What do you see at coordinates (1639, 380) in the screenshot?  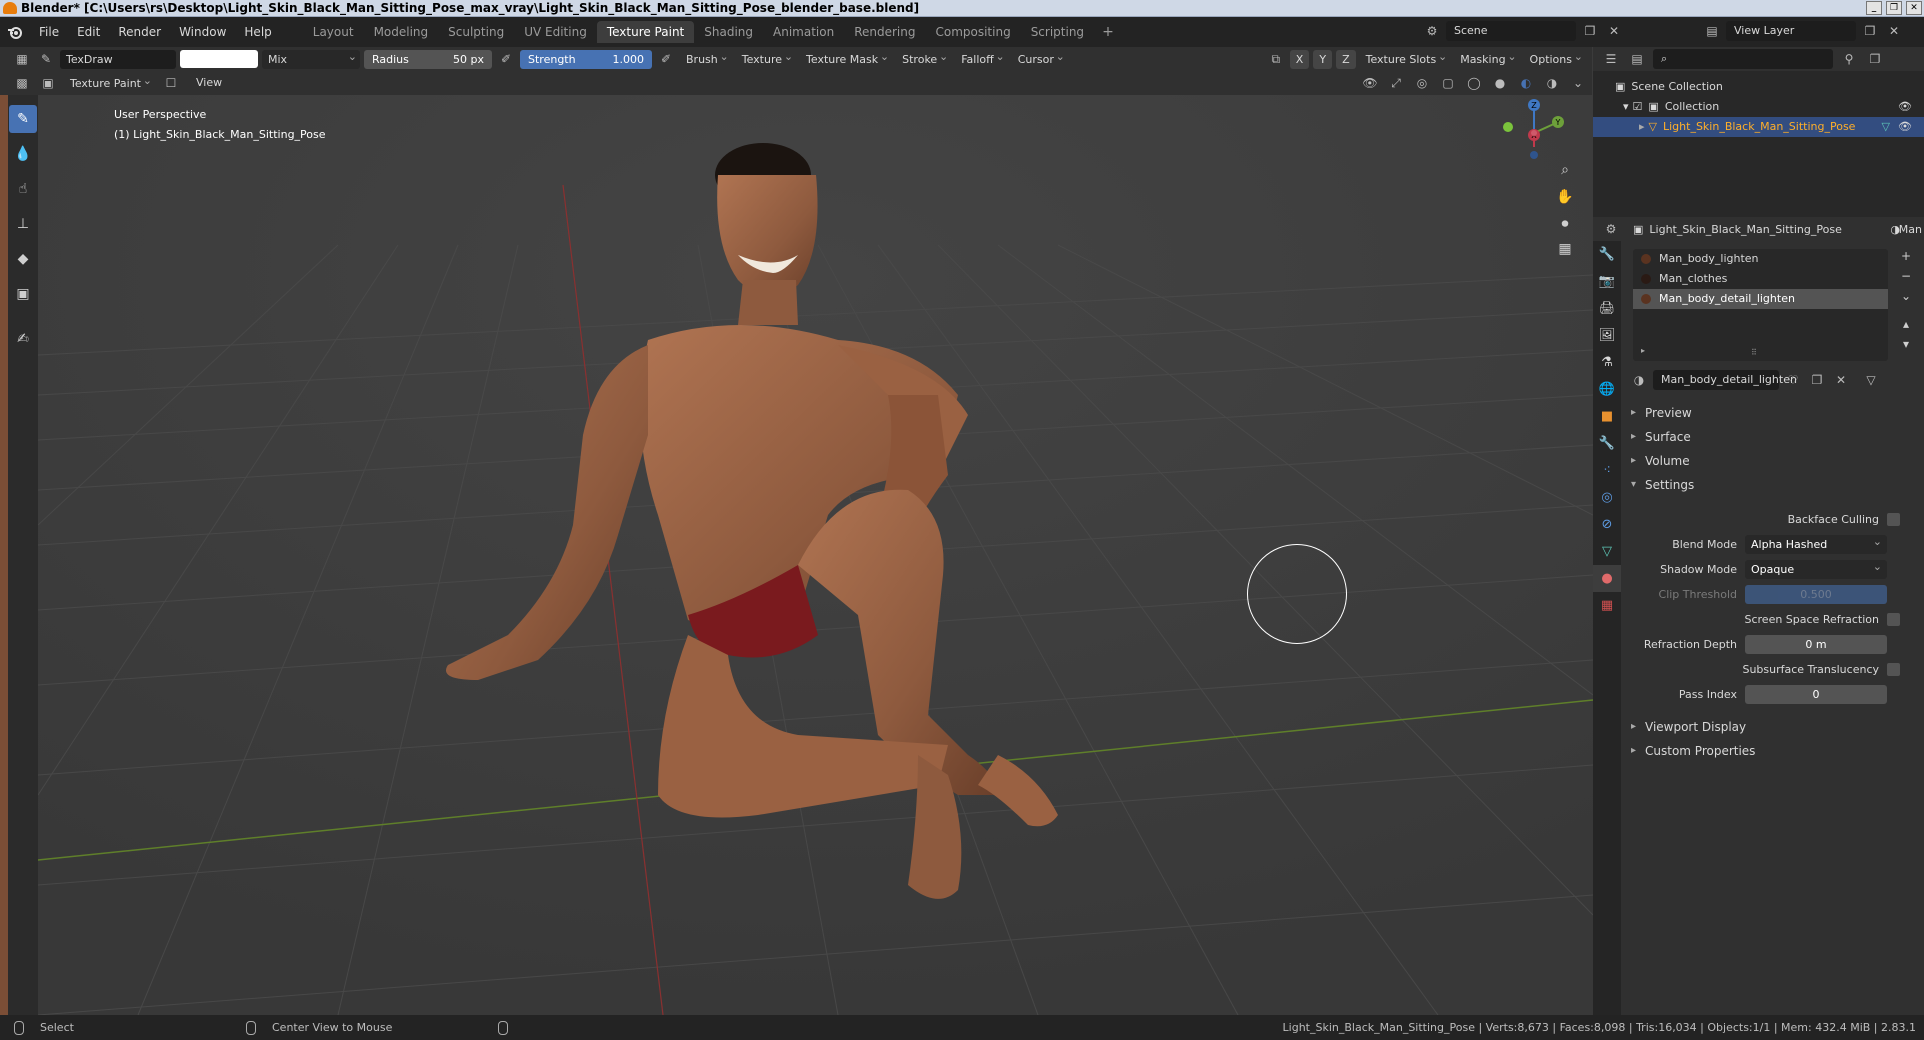 I see `browse-material-icon: ◑` at bounding box center [1639, 380].